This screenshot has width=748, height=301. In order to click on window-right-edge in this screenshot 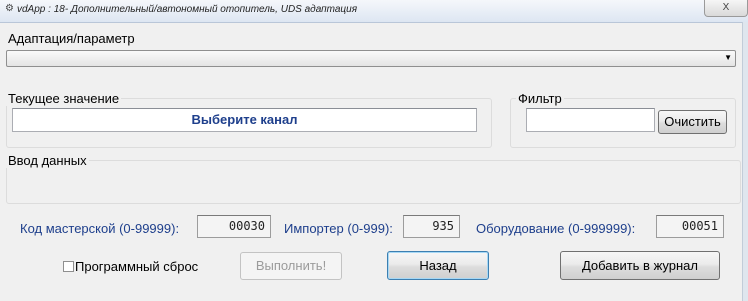, I will do `click(745, 161)`.